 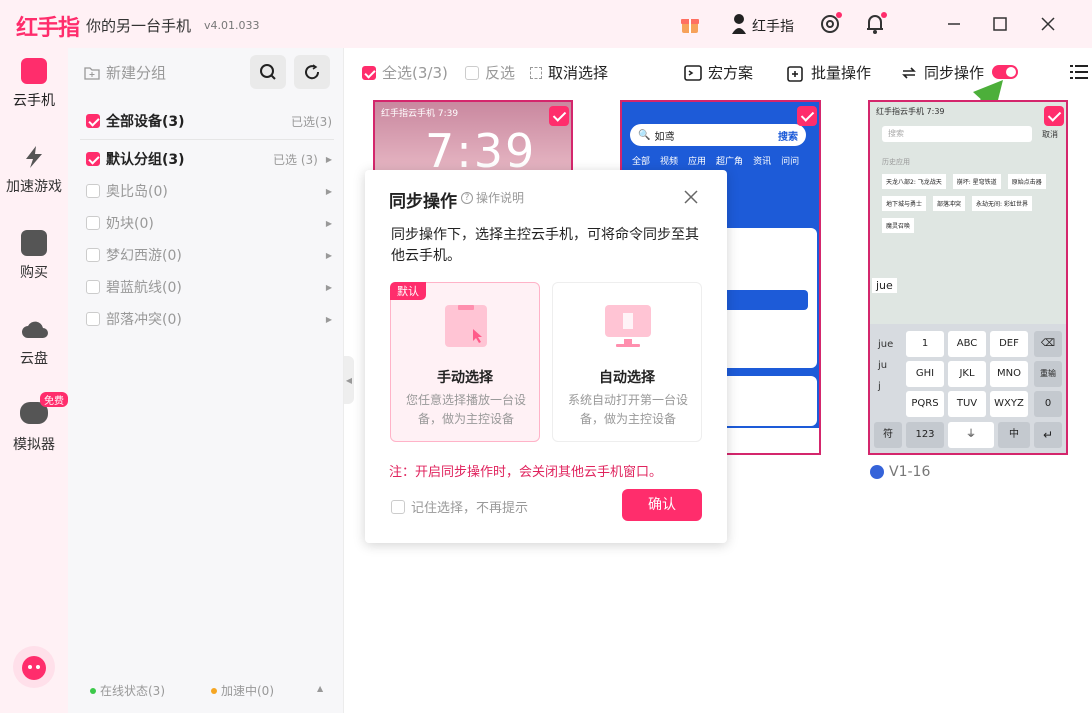 I want to click on nav-cloud-phone: 云手机, so click(x=34, y=84).